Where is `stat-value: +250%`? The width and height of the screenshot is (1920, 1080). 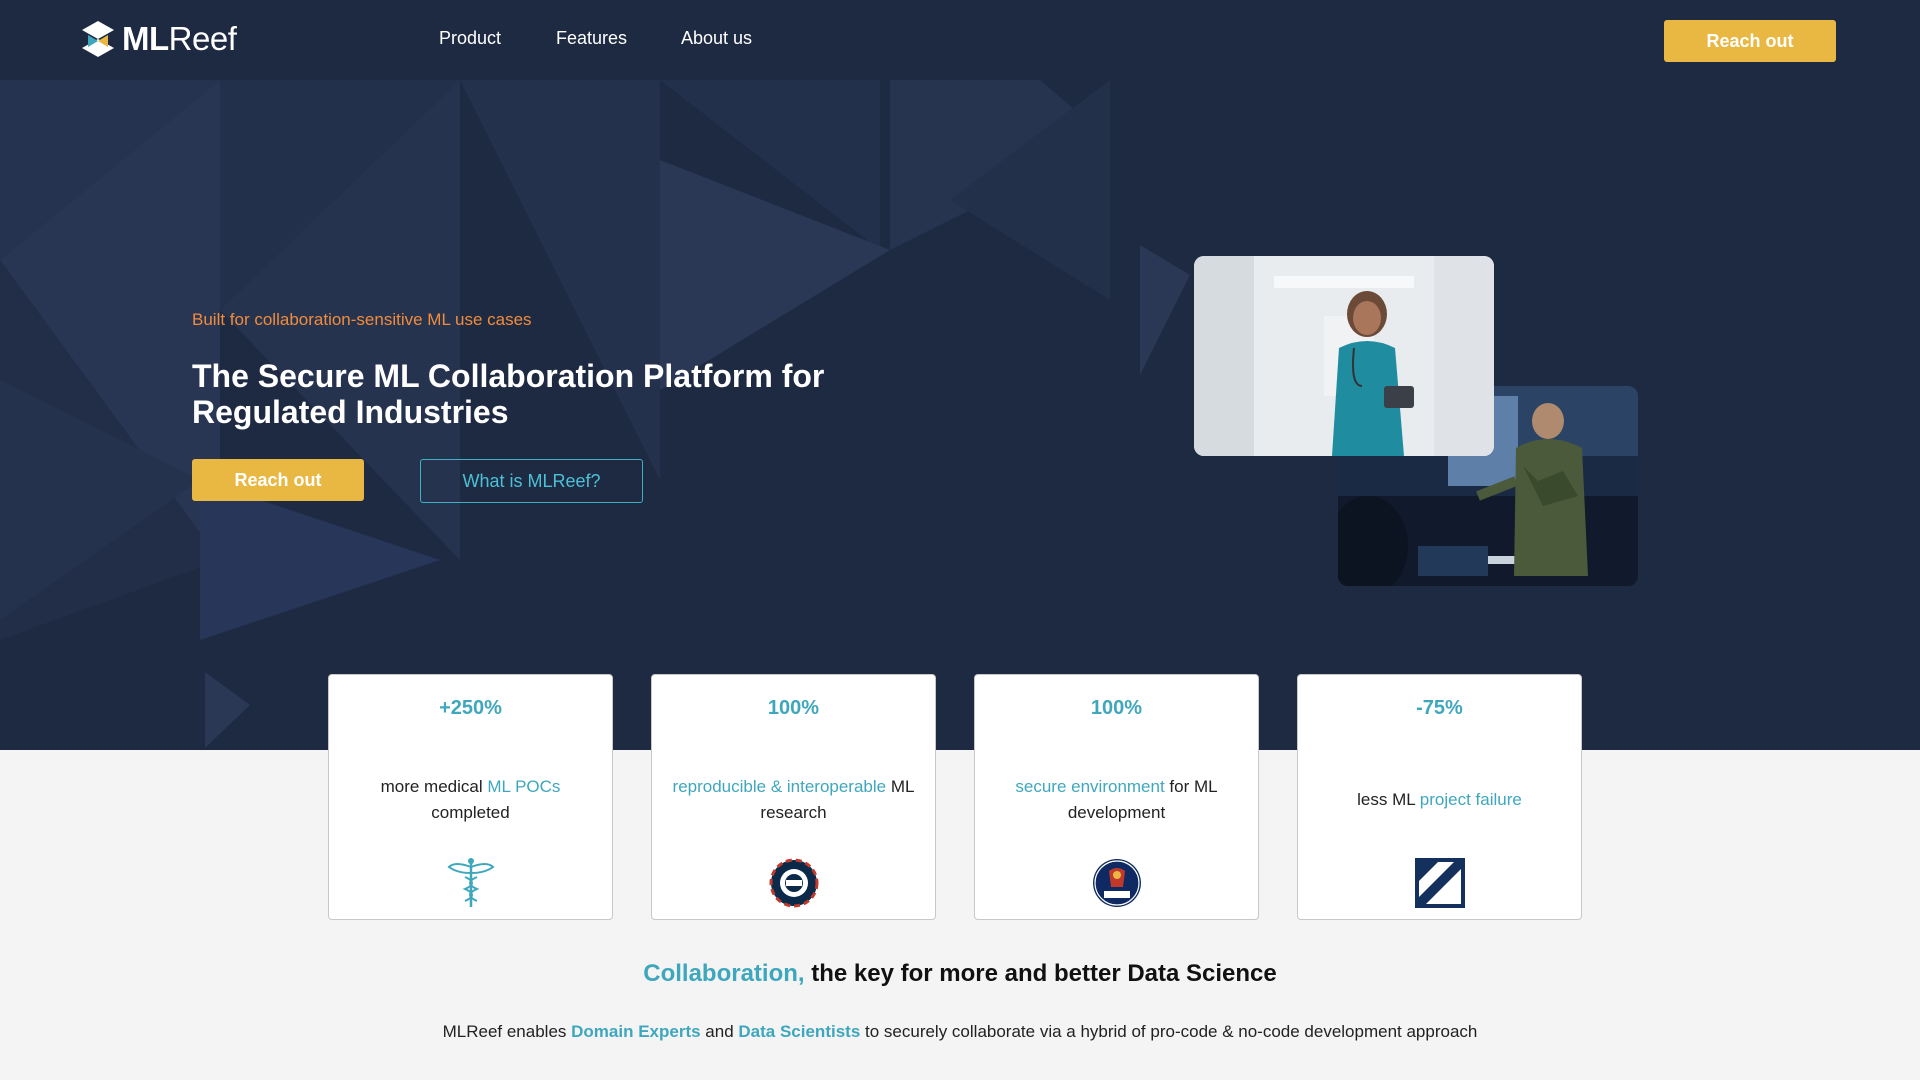 stat-value: +250% is located at coordinates (470, 708).